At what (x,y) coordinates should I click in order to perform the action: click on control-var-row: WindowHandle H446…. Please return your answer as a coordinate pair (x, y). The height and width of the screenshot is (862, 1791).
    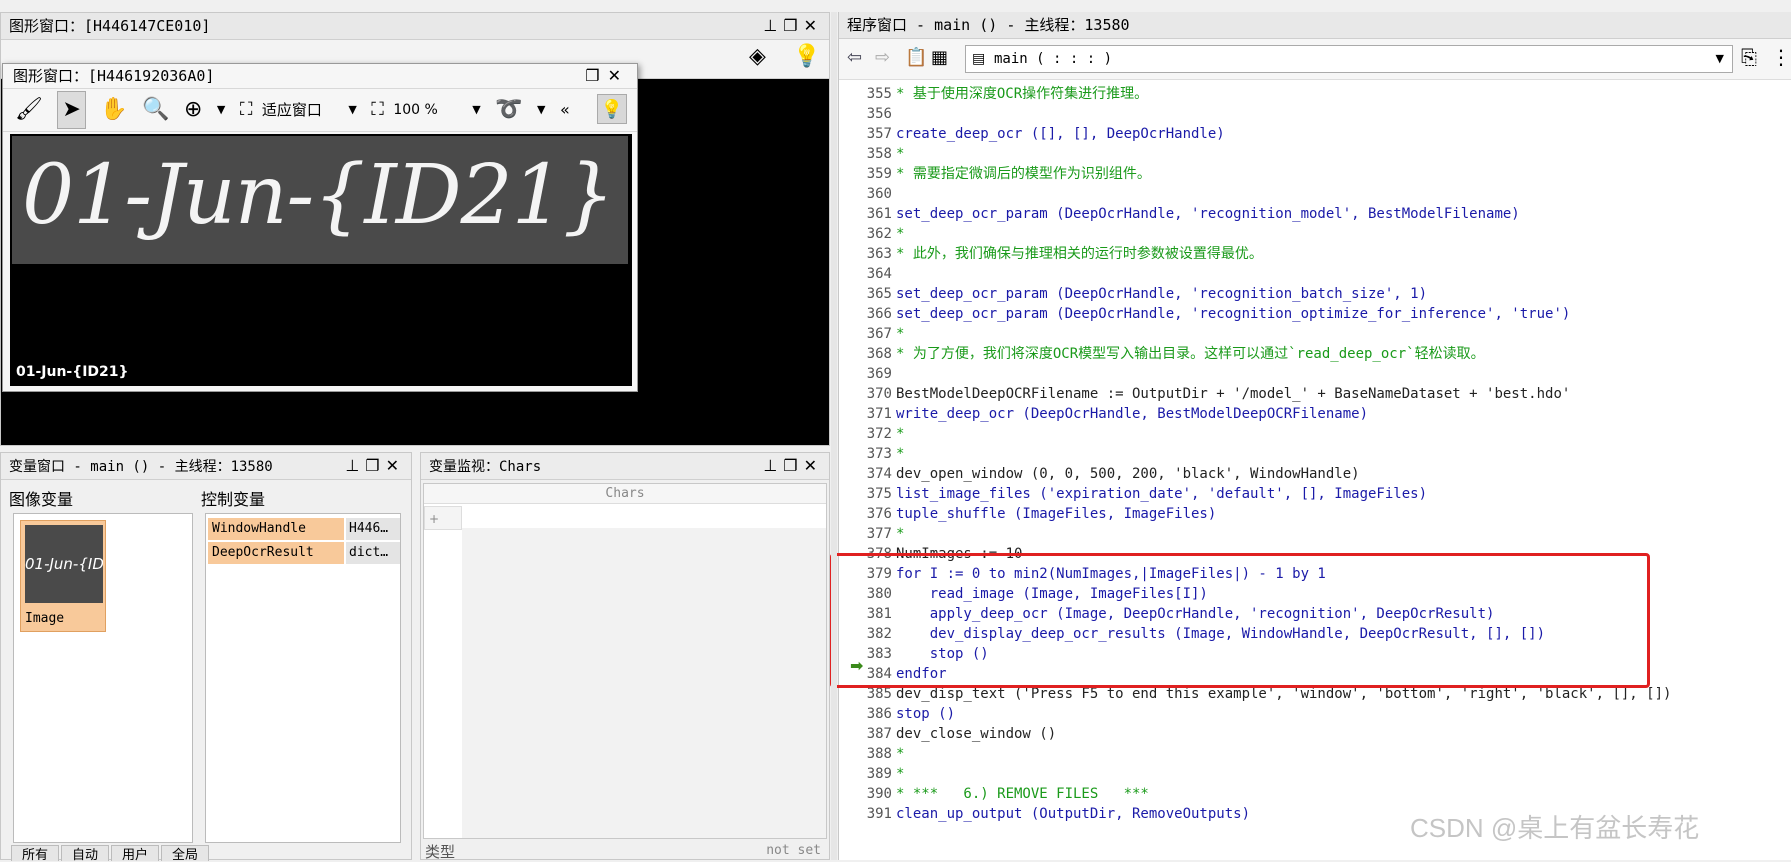
    Looking at the image, I should click on (304, 529).